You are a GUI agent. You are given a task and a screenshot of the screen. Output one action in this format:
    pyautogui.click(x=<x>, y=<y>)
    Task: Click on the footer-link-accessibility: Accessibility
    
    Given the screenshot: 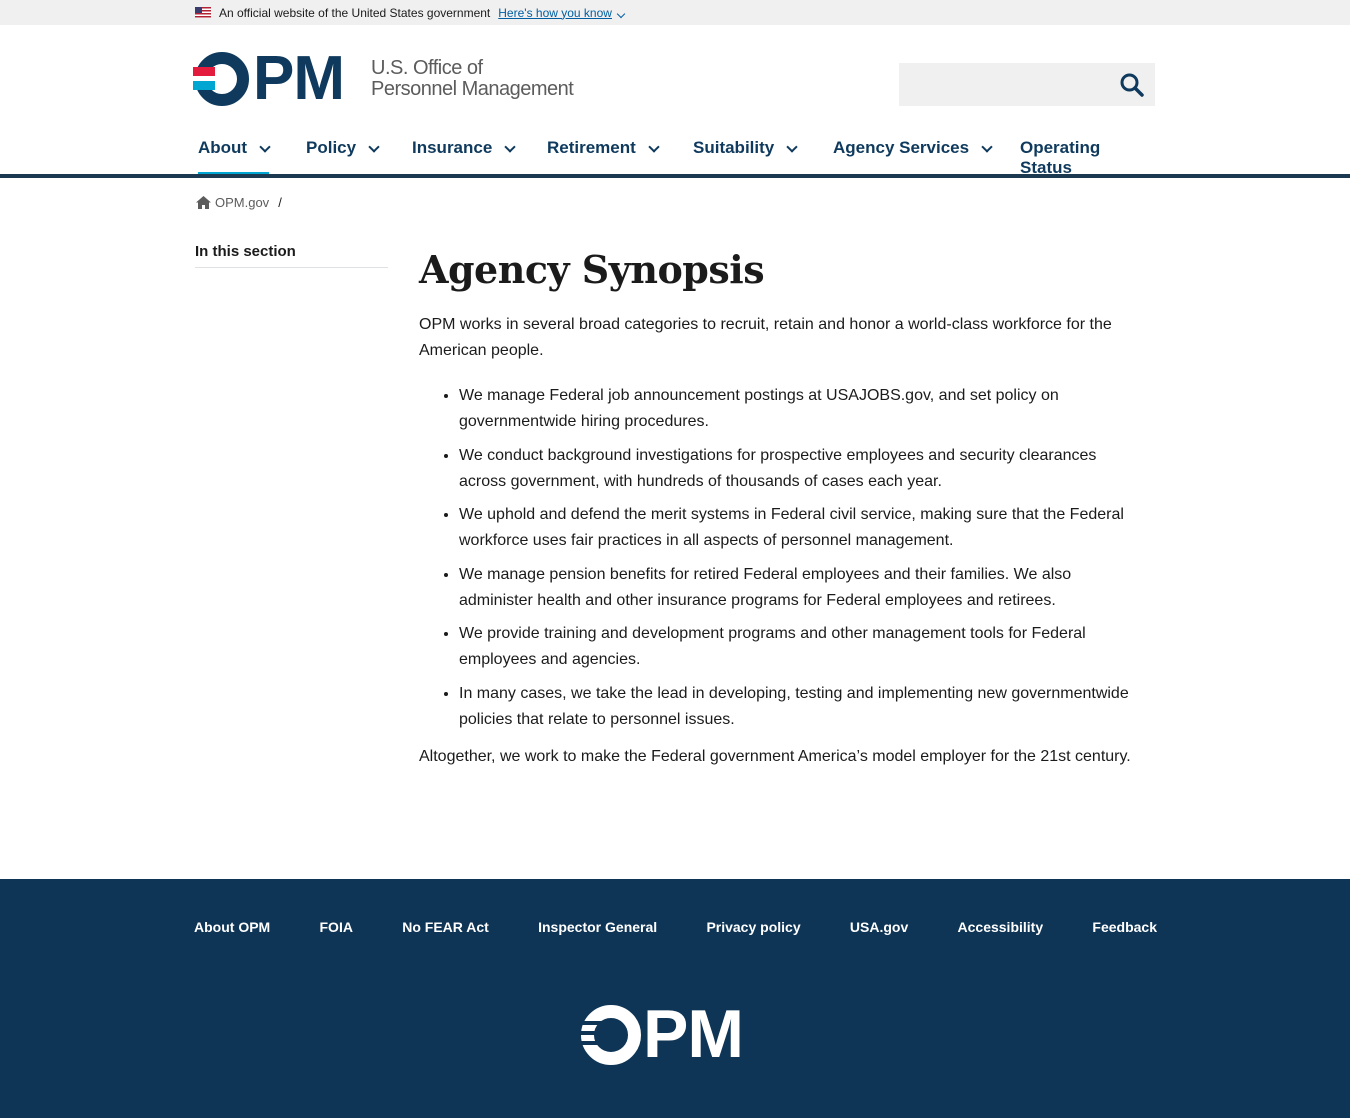 What is the action you would take?
    pyautogui.click(x=1001, y=927)
    